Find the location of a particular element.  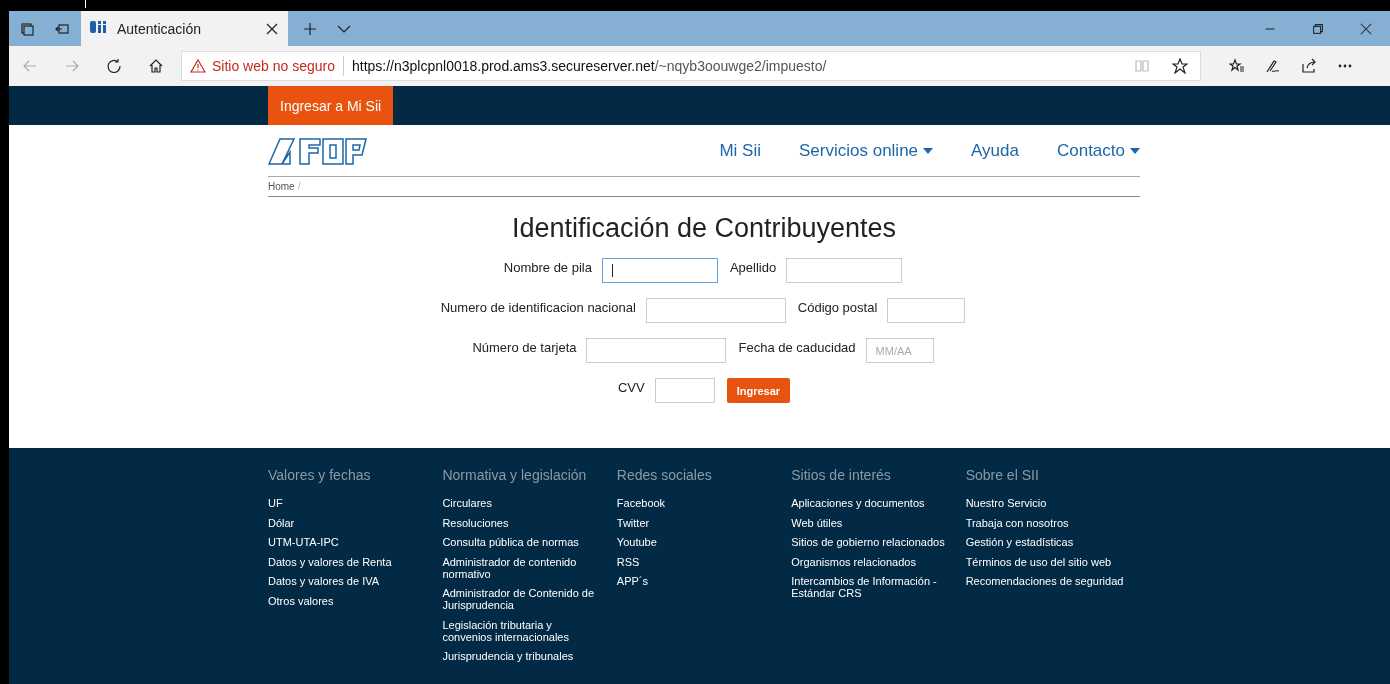

pen-icon is located at coordinates (1273, 66).